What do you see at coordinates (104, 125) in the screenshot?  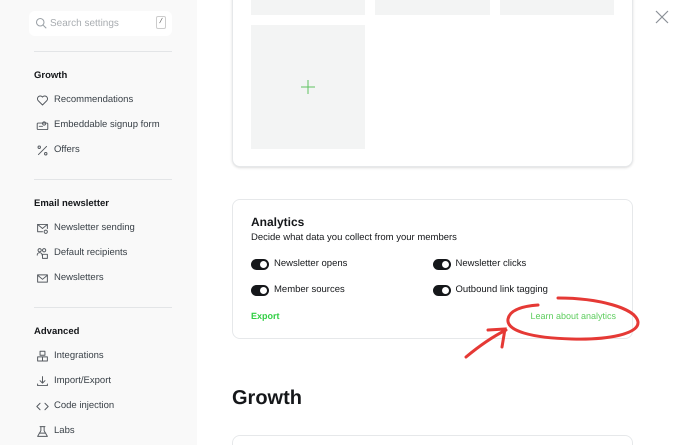 I see `sidebar-item: Embeddable signup form` at bounding box center [104, 125].